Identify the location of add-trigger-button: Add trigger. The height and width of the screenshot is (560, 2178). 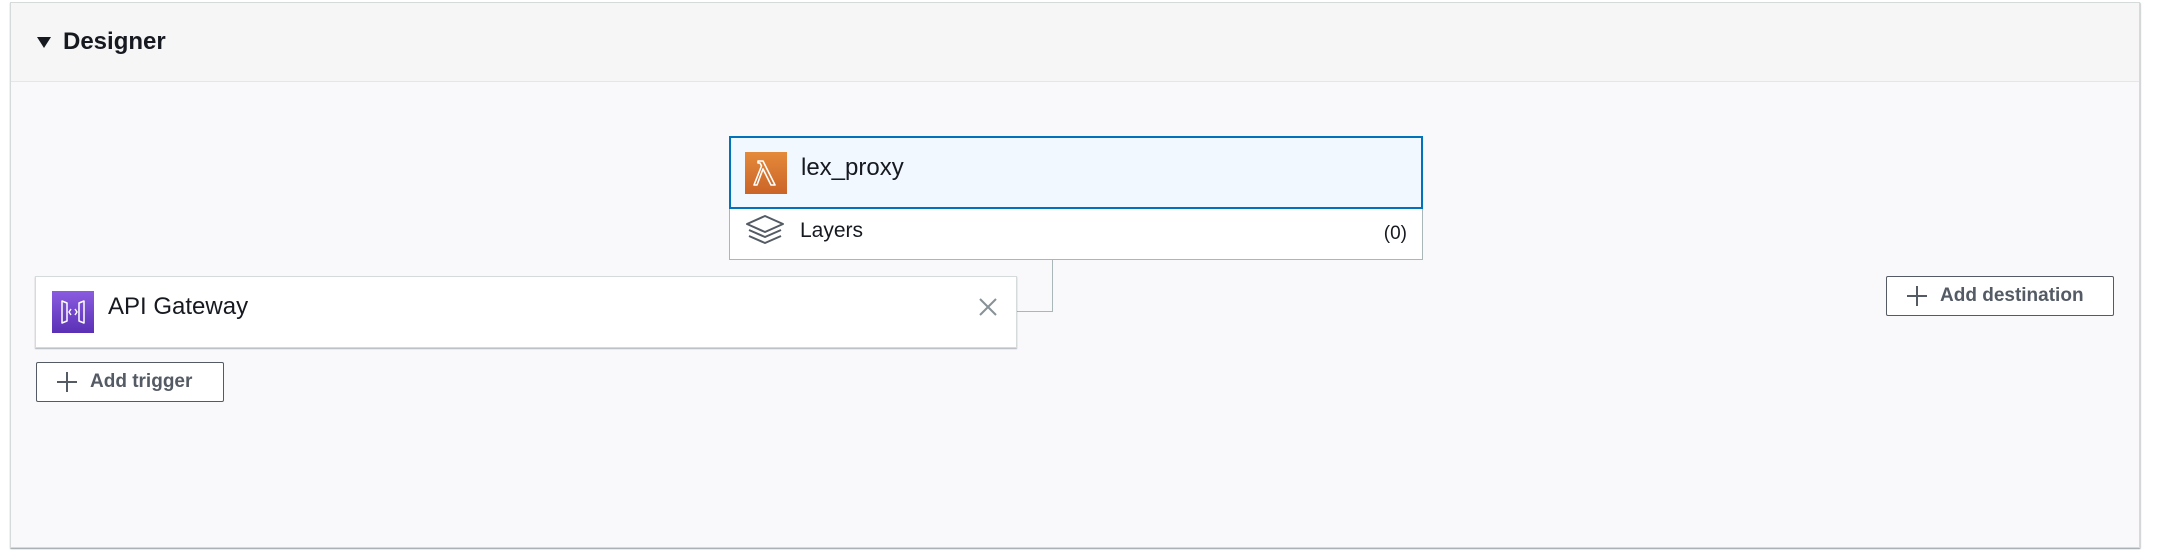
(130, 382).